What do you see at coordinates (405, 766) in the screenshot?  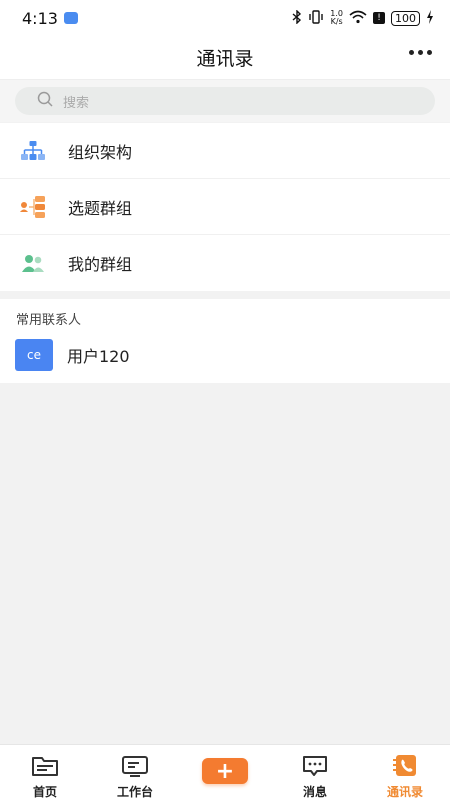 I see `contacts-book-icon` at bounding box center [405, 766].